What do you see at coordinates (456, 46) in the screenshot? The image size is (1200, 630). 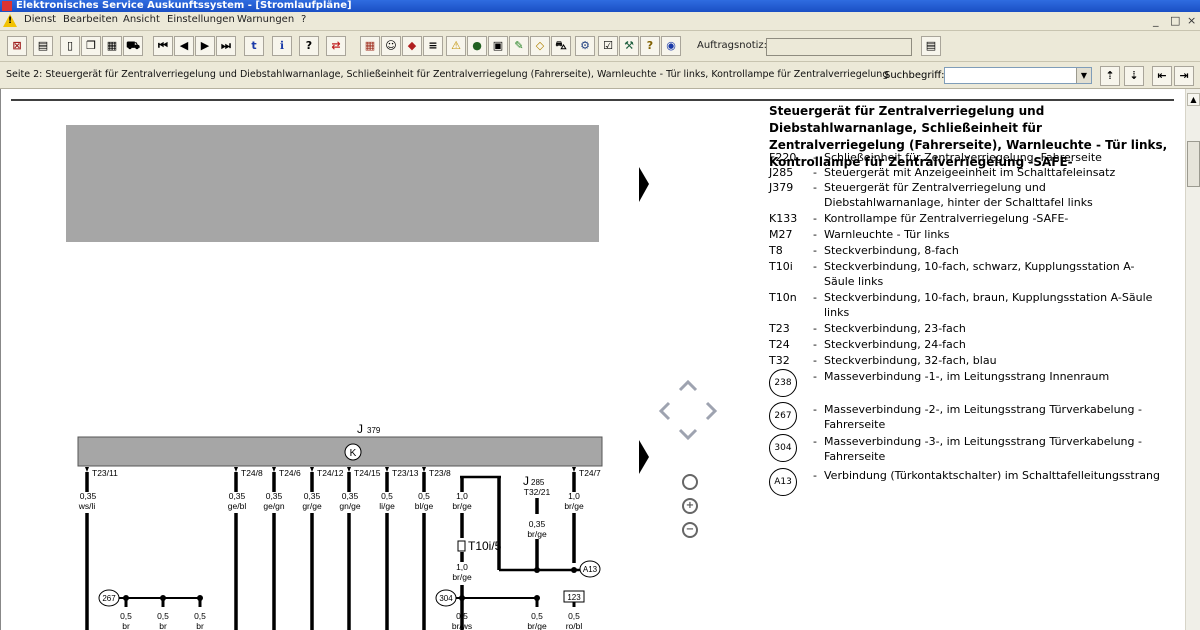 I see `alert-icon: ⚠` at bounding box center [456, 46].